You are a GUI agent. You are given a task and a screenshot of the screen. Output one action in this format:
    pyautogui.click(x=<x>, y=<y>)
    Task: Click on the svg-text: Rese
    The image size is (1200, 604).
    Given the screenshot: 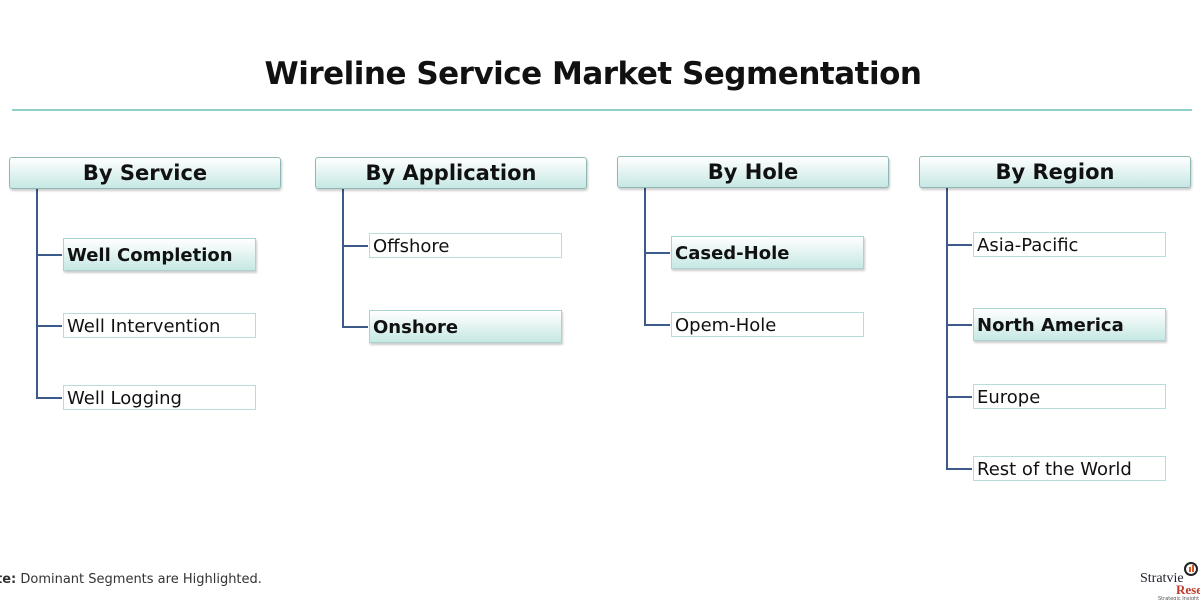 What is the action you would take?
    pyautogui.click(x=1188, y=589)
    